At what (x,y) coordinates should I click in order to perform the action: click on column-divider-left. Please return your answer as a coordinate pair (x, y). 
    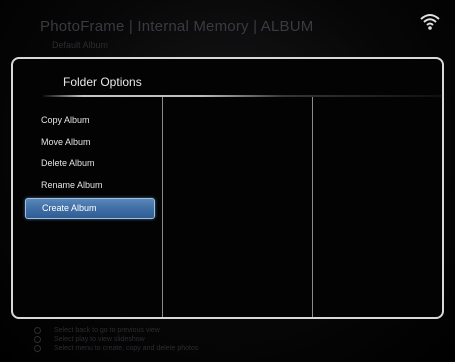
    Looking at the image, I should click on (162, 207).